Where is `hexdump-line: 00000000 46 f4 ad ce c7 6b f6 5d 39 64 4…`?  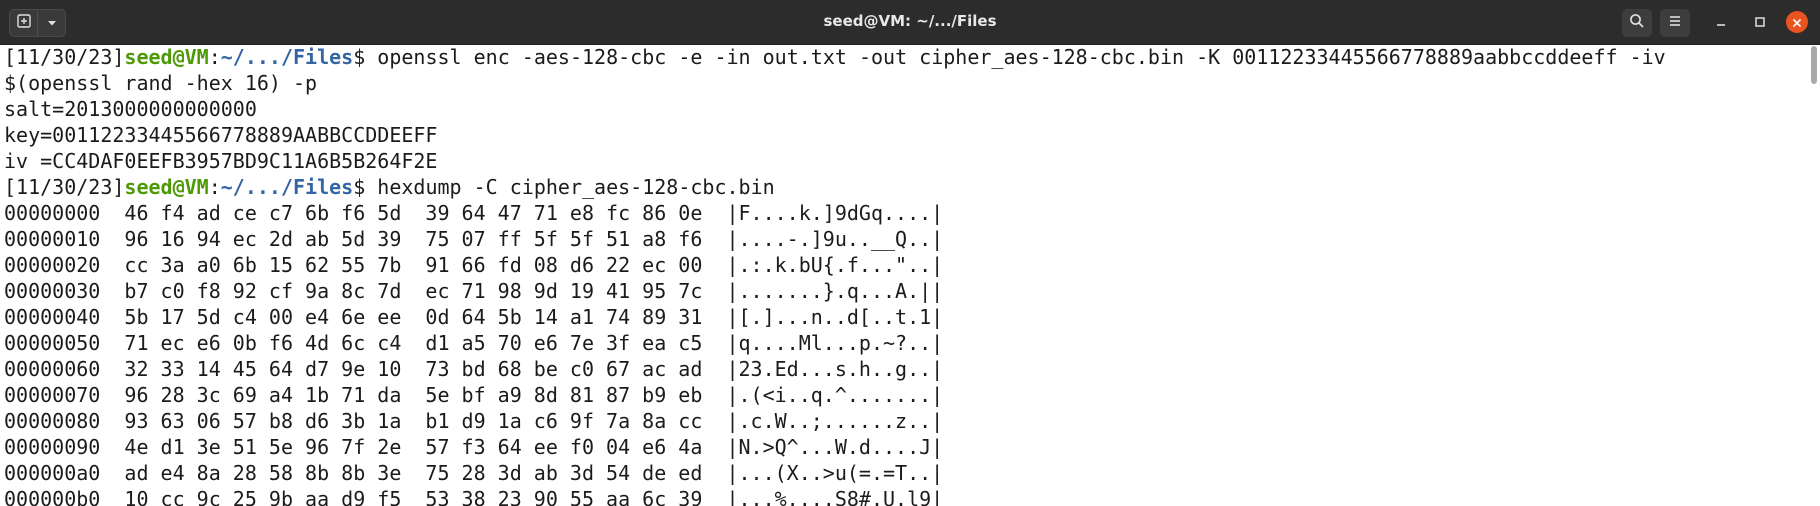
hexdump-line: 00000000 46 f4 ad ce c7 6b f6 5d 39 64 4… is located at coordinates (474, 213).